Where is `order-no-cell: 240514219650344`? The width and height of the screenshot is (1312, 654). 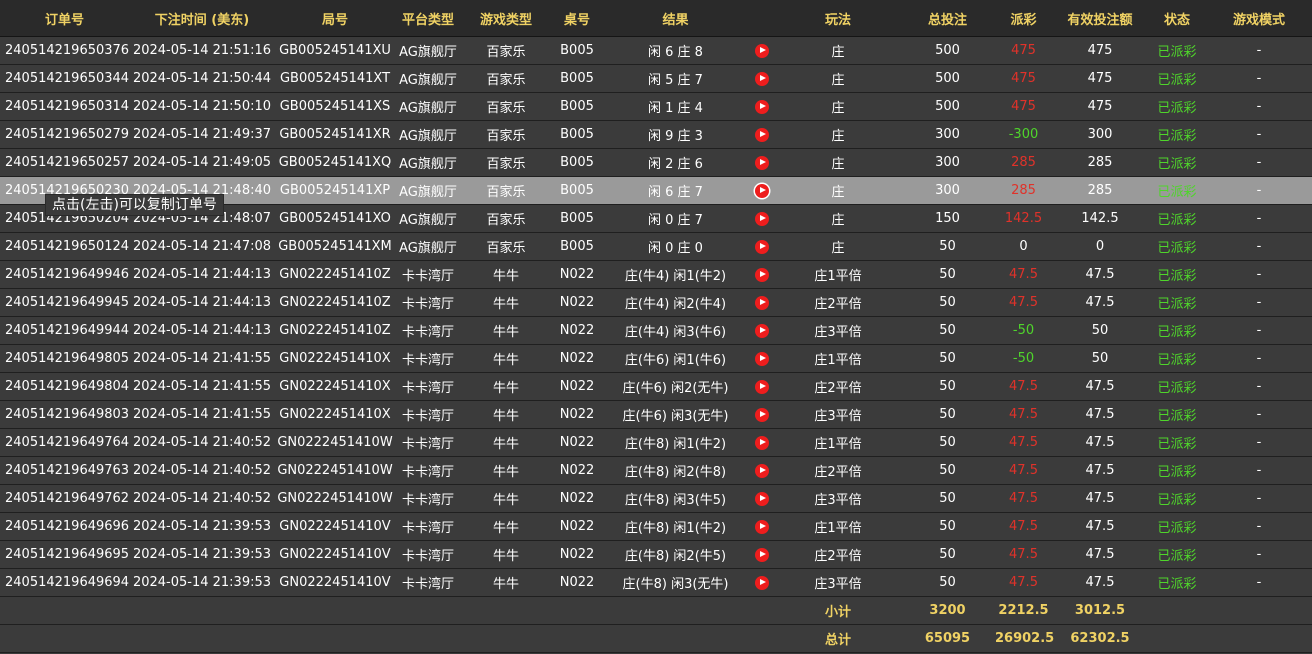 order-no-cell: 240514219650344 is located at coordinates (64, 78).